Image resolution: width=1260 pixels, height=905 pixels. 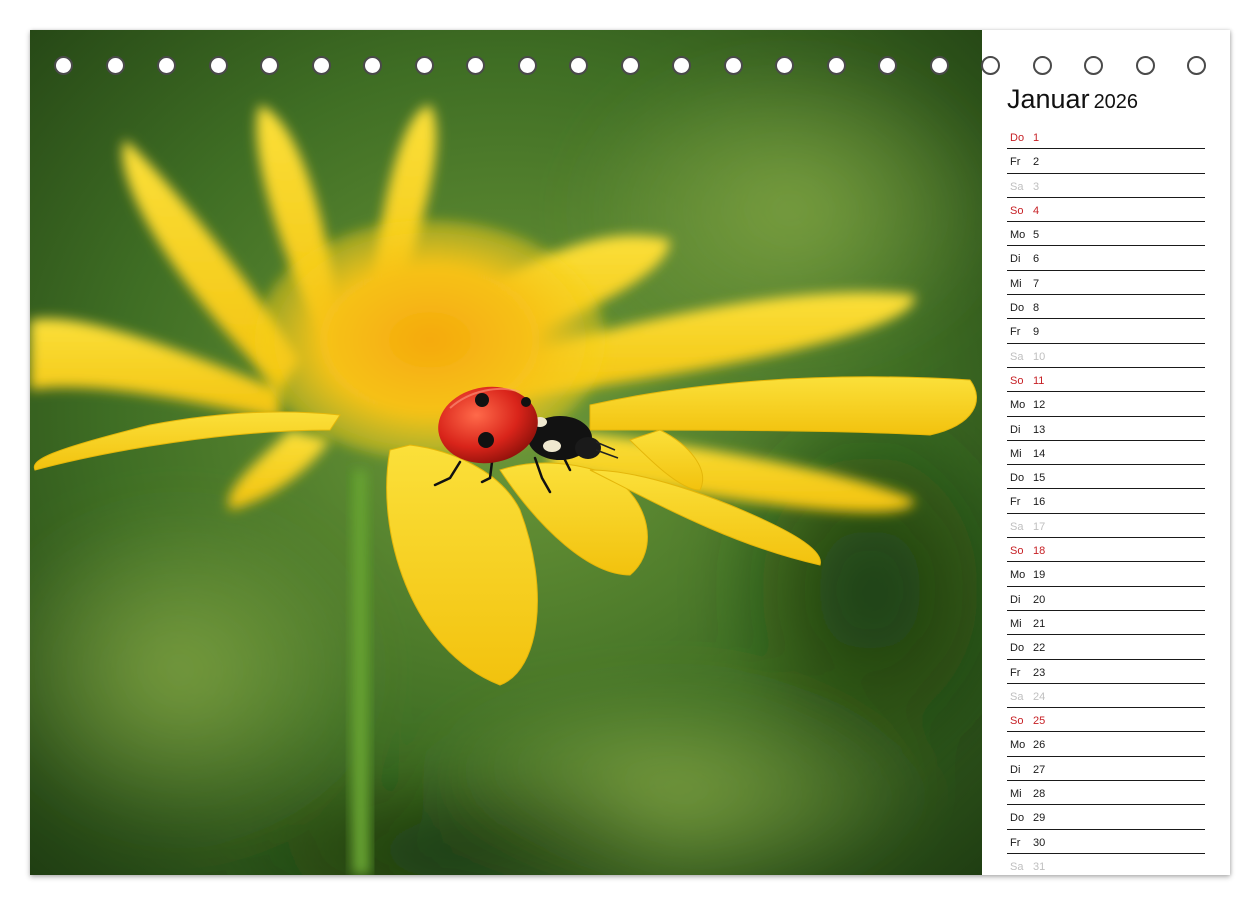 I want to click on day-number: 25, so click(x=1039, y=721).